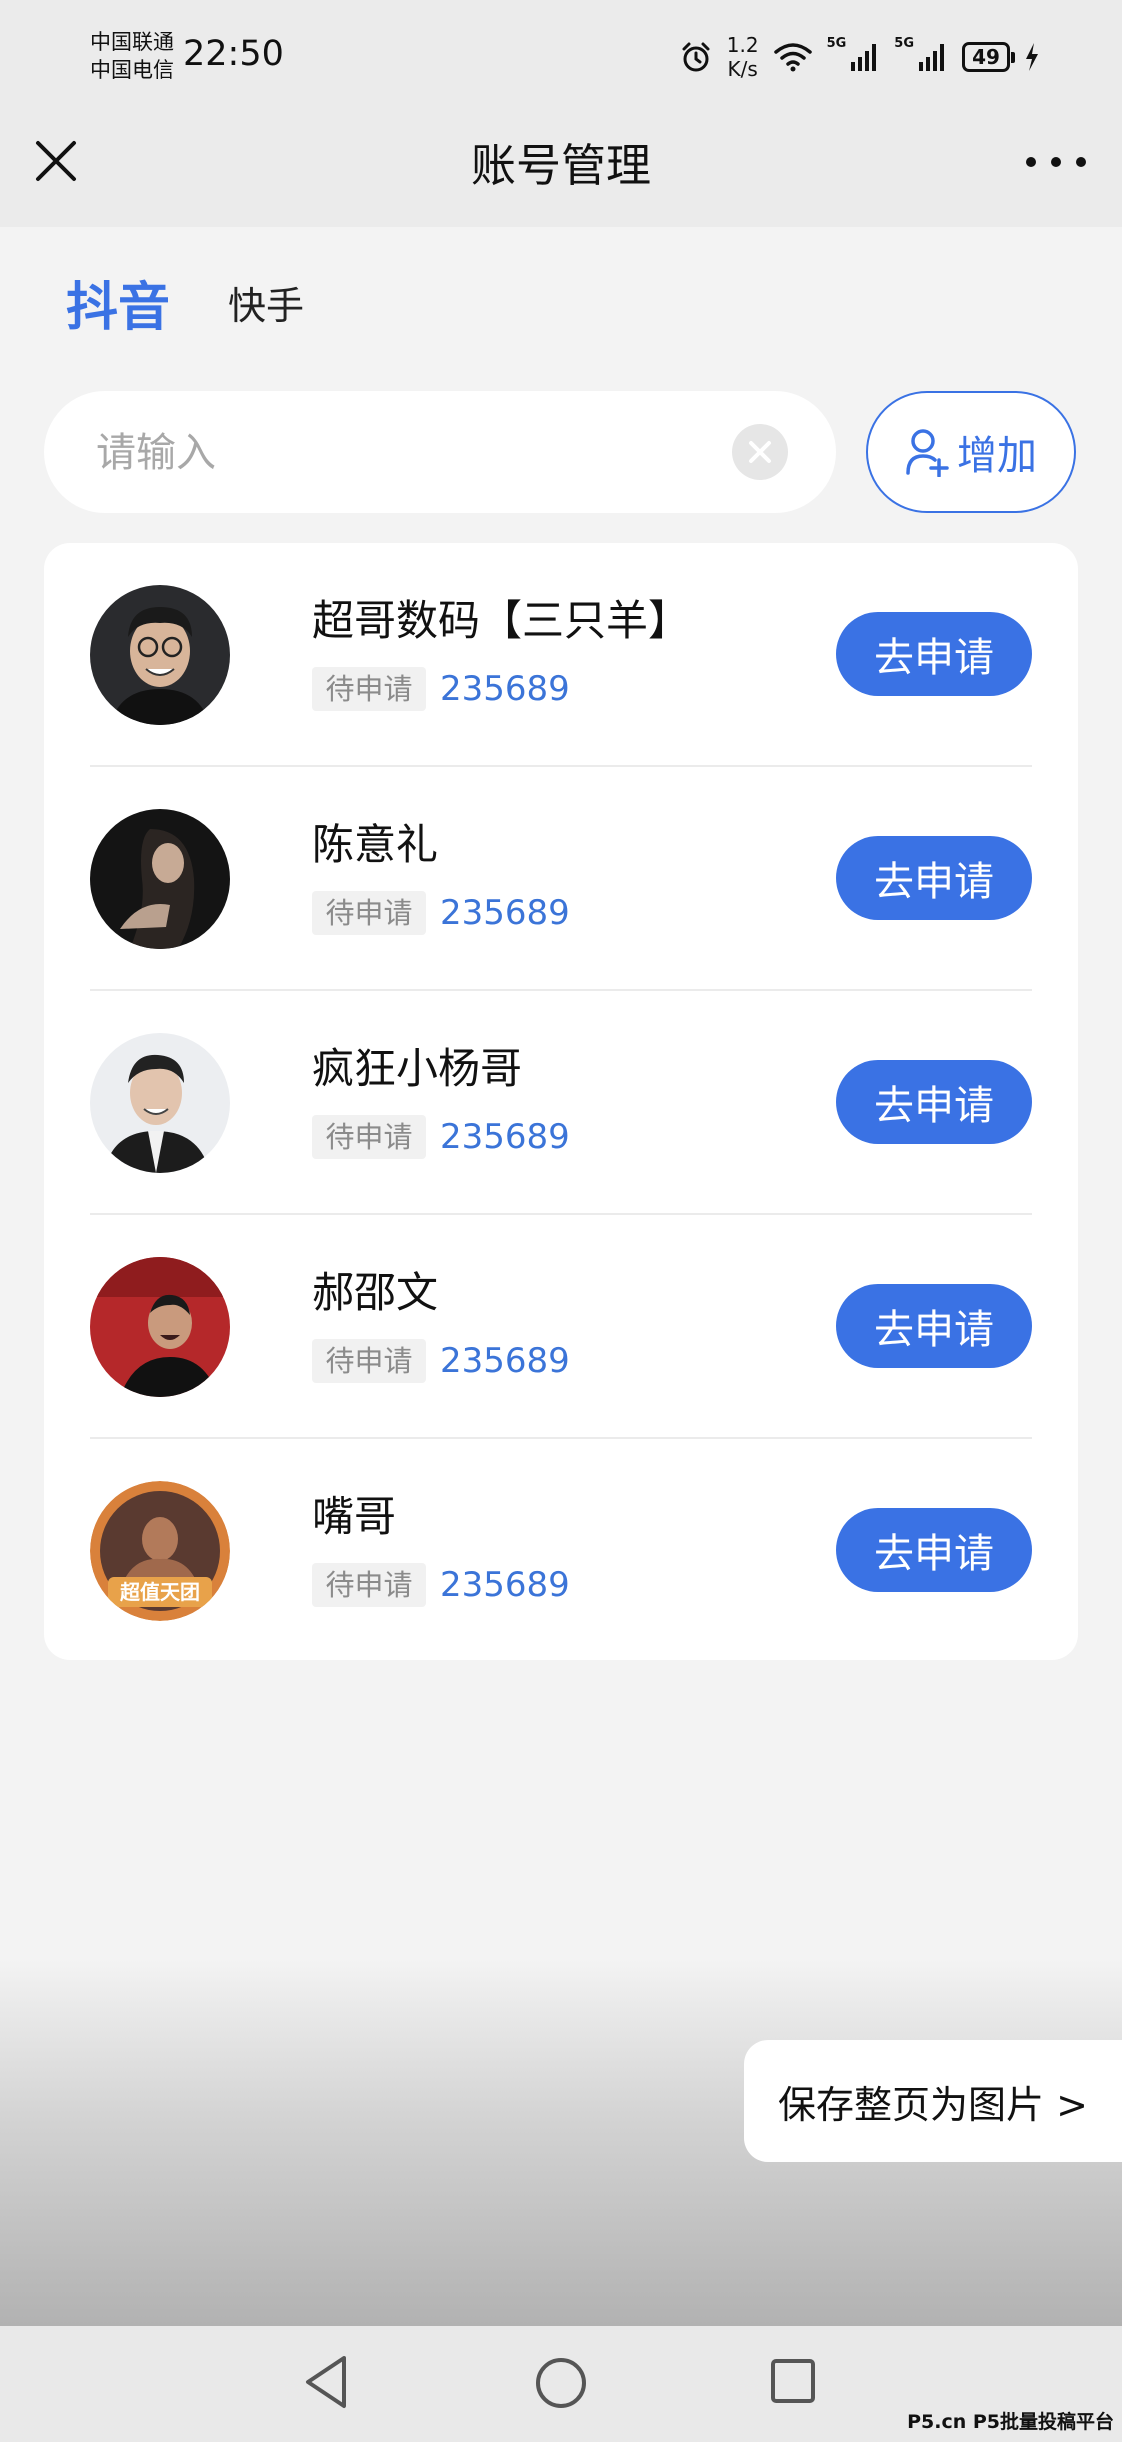 The width and height of the screenshot is (1122, 2442). I want to click on account-name: 郝邵文, so click(375, 1292).